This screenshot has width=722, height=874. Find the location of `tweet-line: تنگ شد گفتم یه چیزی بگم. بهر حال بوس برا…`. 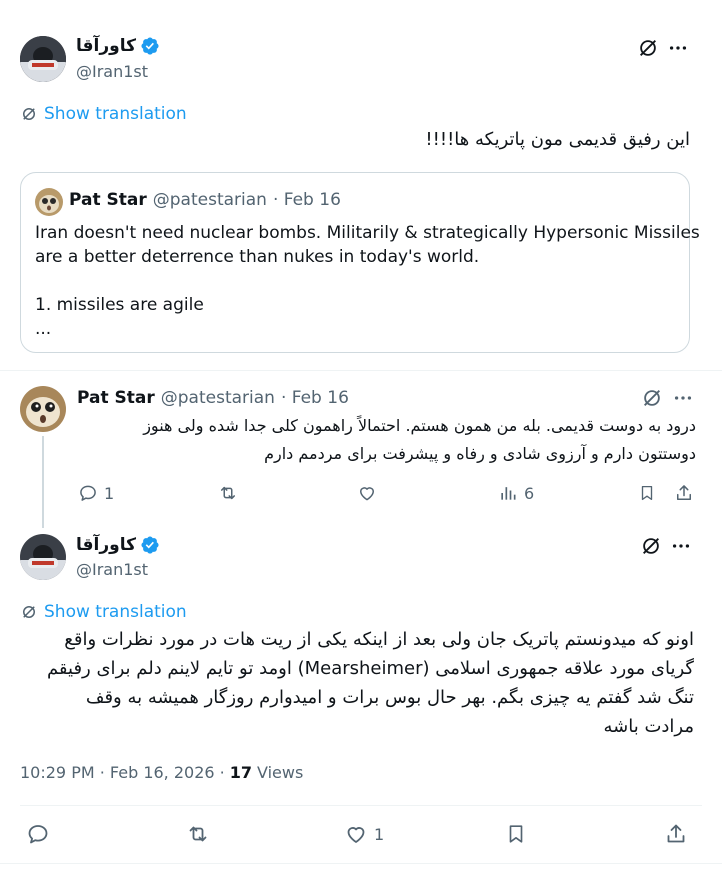

tweet-line: تنگ شد گفتم یه چیزی بگم. بهر حال بوس برا… is located at coordinates (389, 697).